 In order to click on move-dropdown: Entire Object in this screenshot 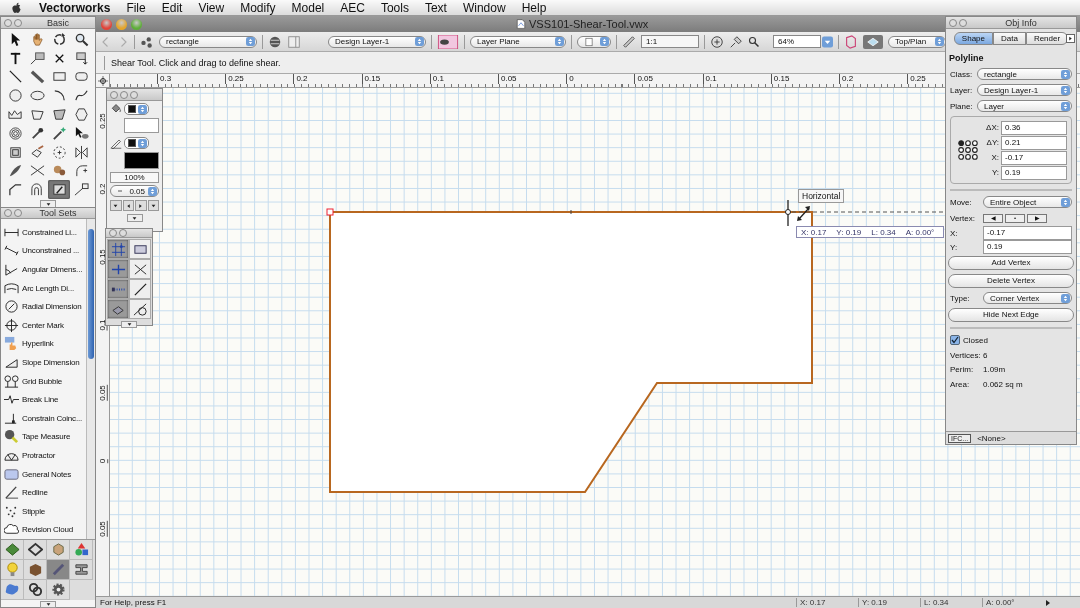, I will do `click(1027, 202)`.